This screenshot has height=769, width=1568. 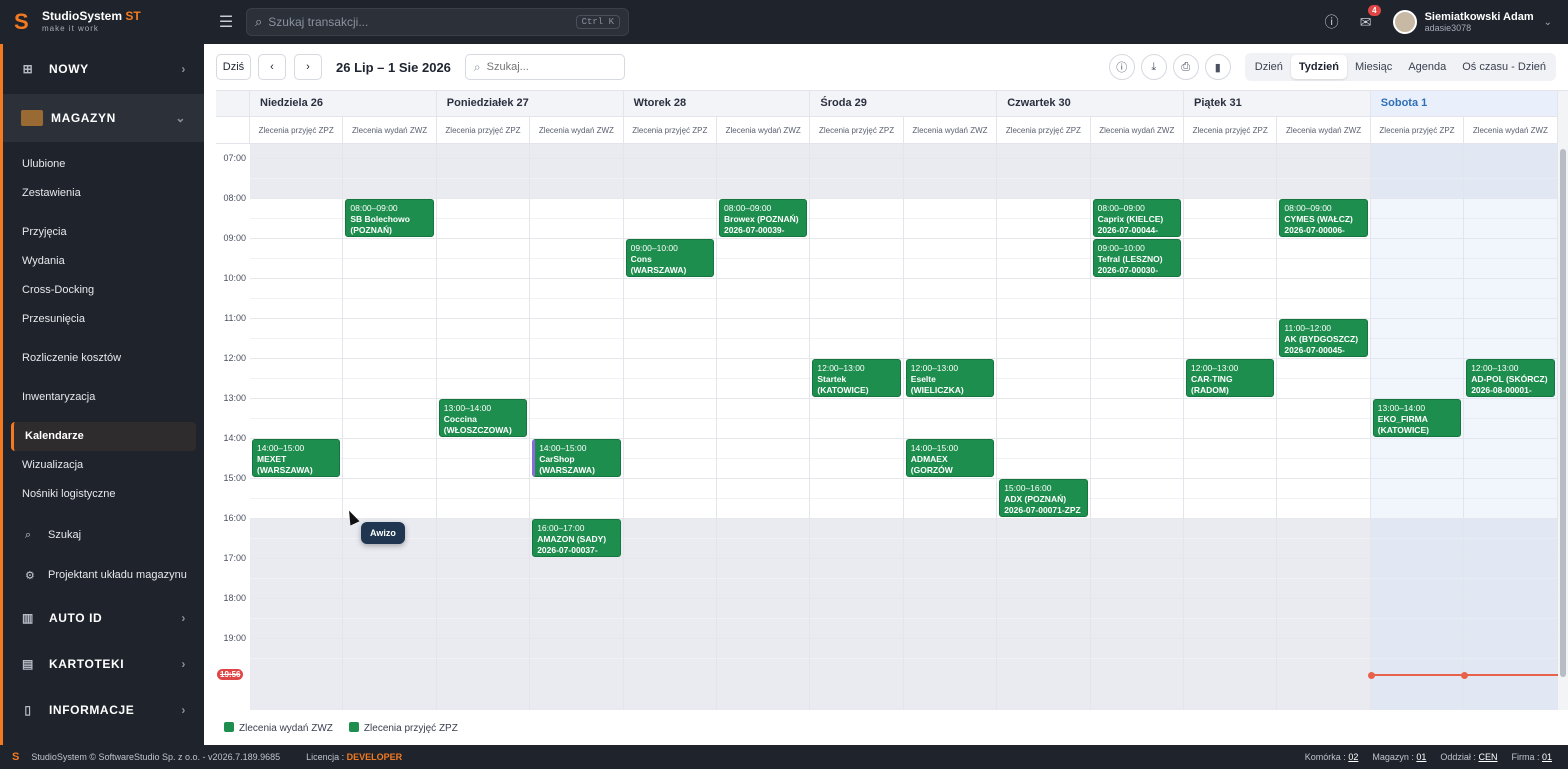 I want to click on mail-icon: ✉ 4, so click(x=1366, y=17).